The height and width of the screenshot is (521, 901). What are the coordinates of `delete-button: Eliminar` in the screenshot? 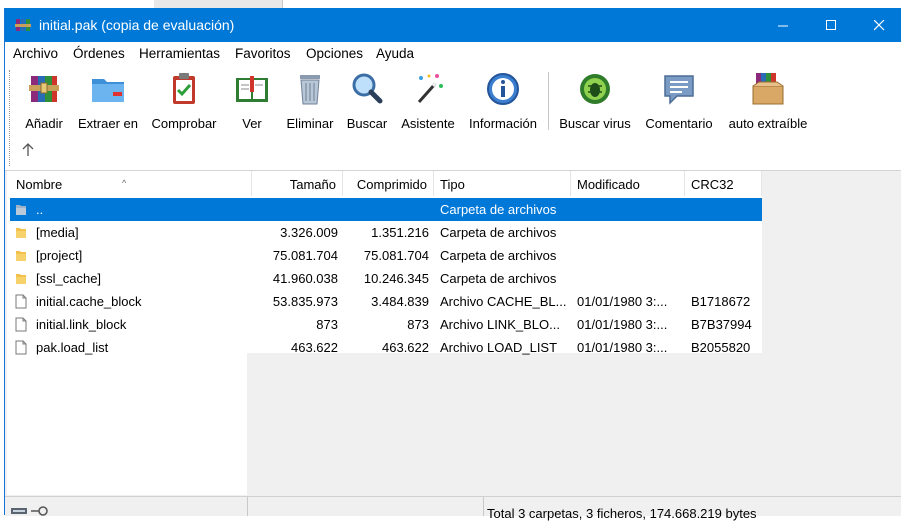 It's located at (310, 102).